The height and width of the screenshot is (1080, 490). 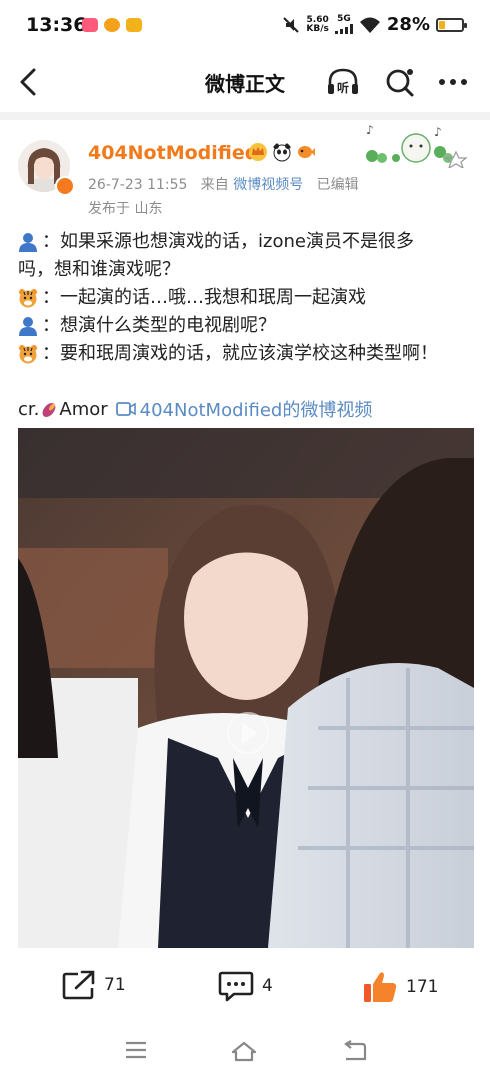 I want to click on status-bar: 13:36 5.60 KB/s 5G 28%, so click(x=245, y=26).